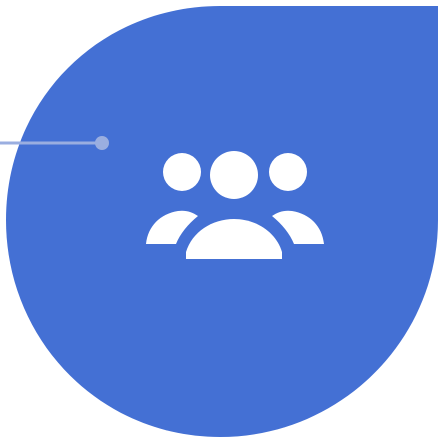 The image size is (438, 437). I want to click on user-center-head-icon, so click(234, 175).